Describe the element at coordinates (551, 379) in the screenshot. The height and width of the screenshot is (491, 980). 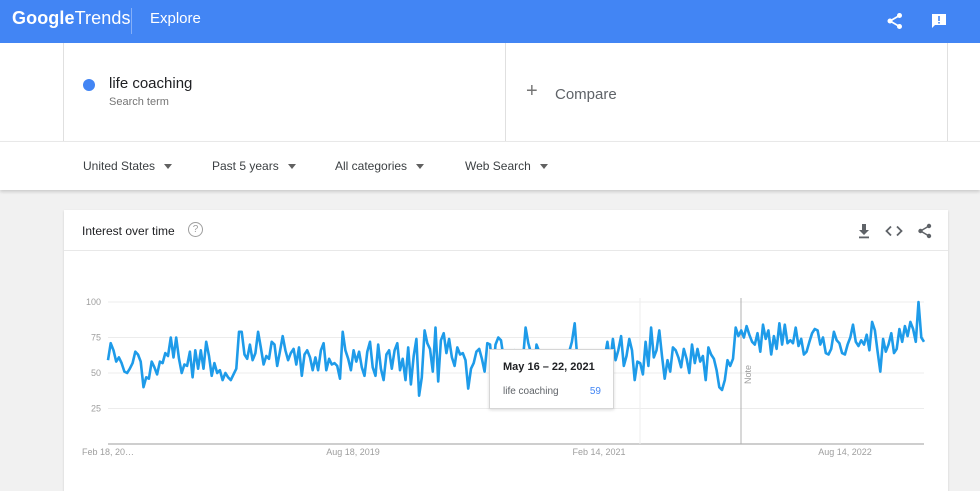
I see `chart-tooltip: May 16 – 22, 2021 life coaching 59` at that location.